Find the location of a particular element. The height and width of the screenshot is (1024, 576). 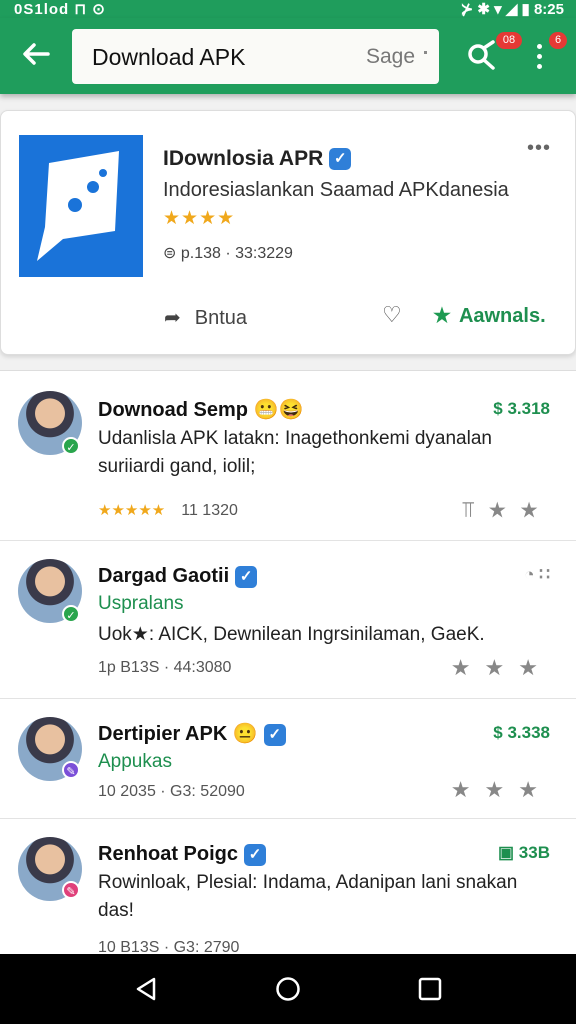

app-logo-icon is located at coordinates (81, 206).